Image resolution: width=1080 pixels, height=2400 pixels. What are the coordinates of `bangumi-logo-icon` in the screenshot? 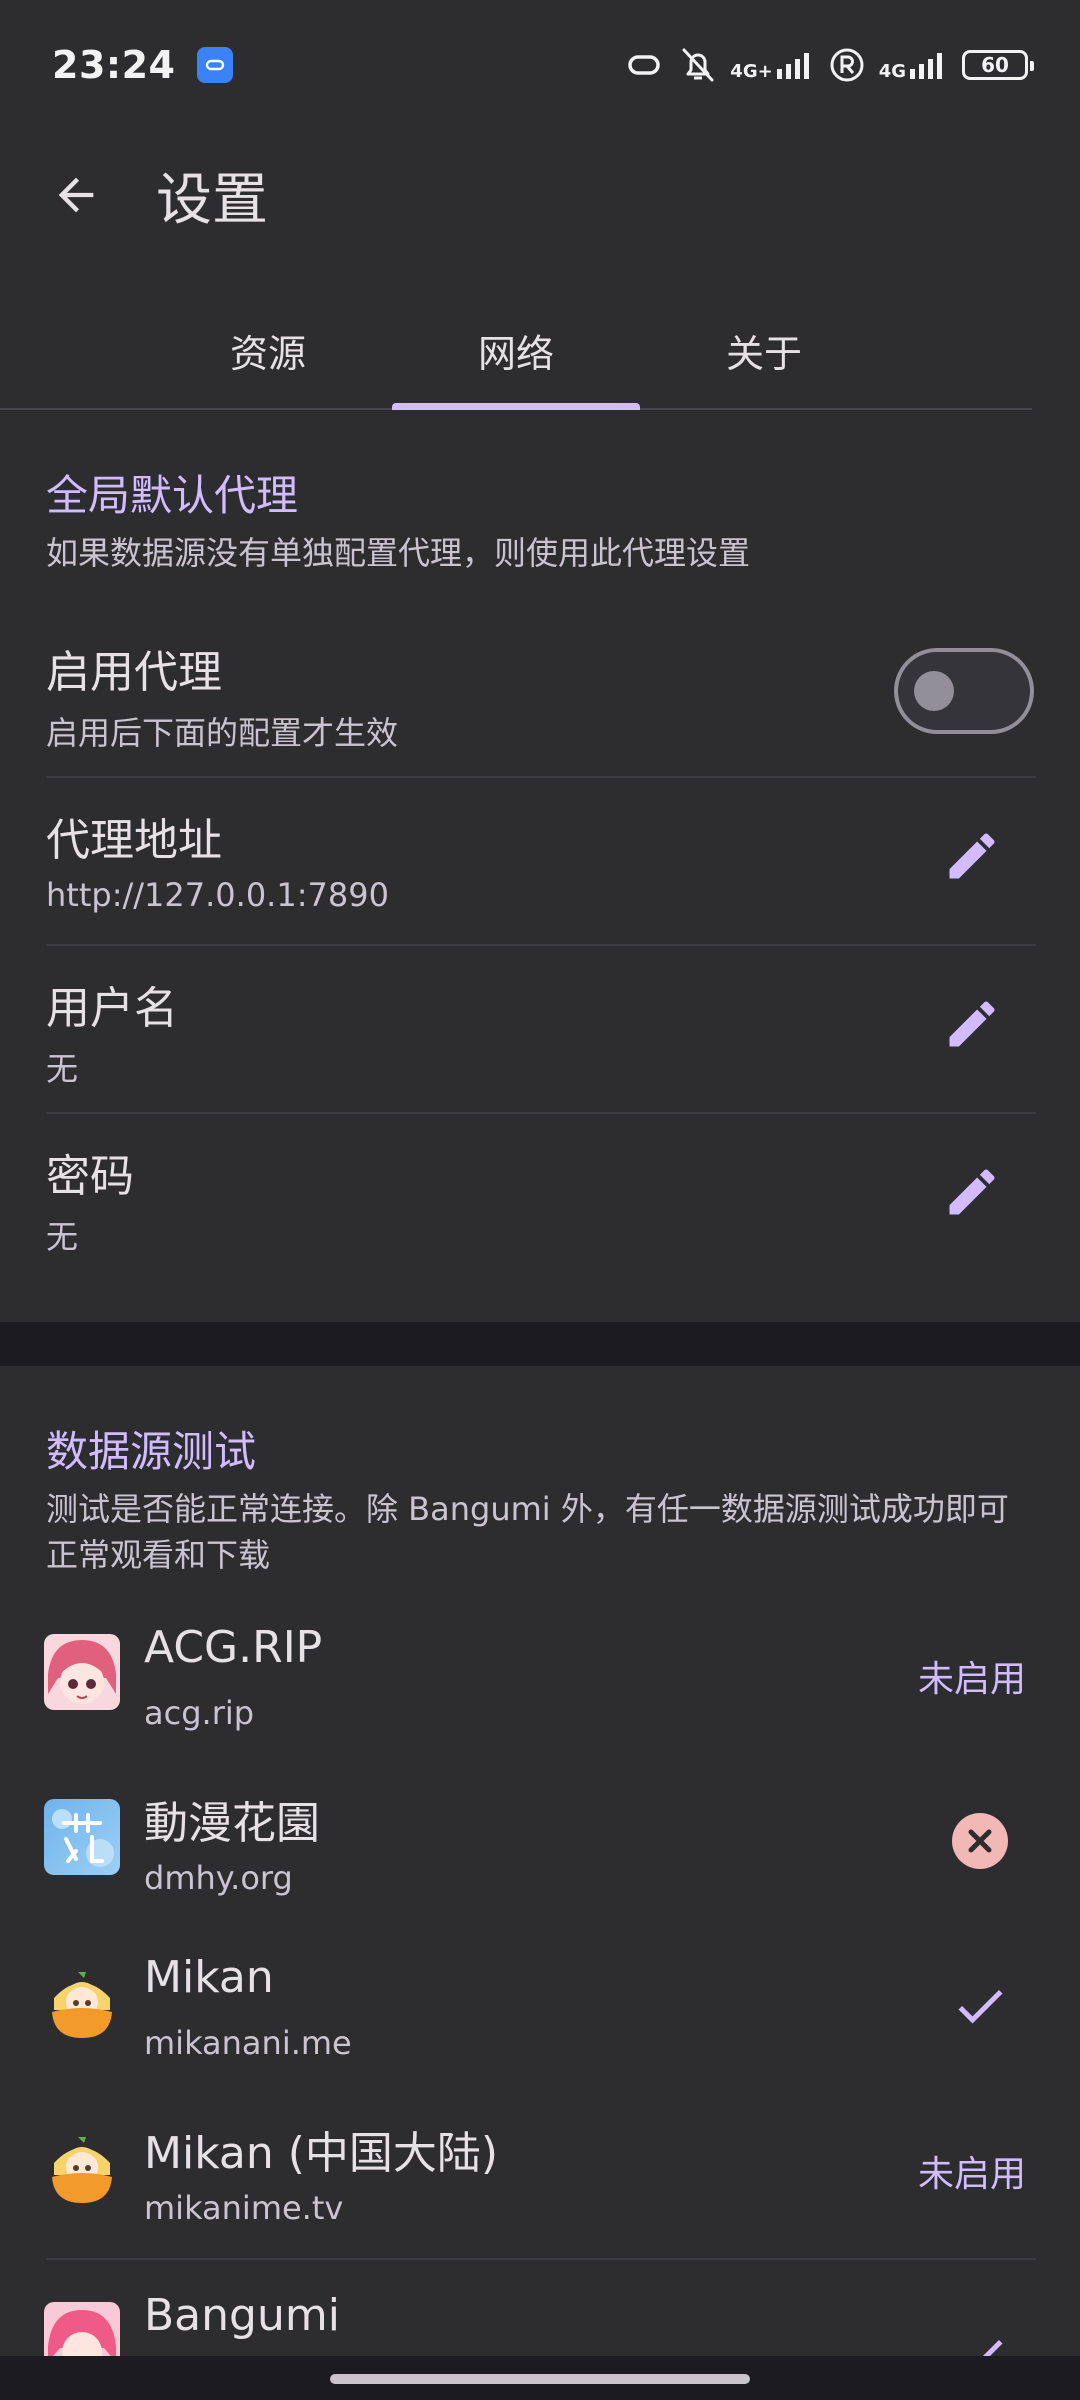 It's located at (82, 2329).